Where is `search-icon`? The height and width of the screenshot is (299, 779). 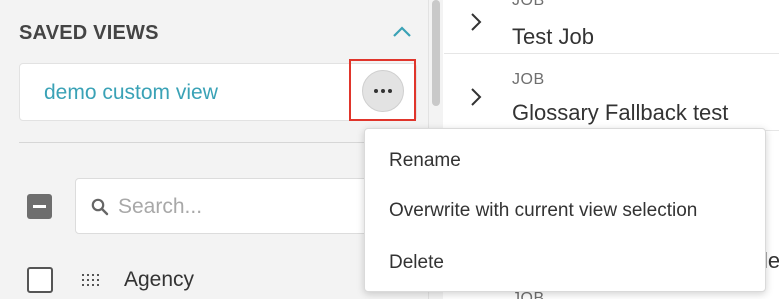 search-icon is located at coordinates (100, 207).